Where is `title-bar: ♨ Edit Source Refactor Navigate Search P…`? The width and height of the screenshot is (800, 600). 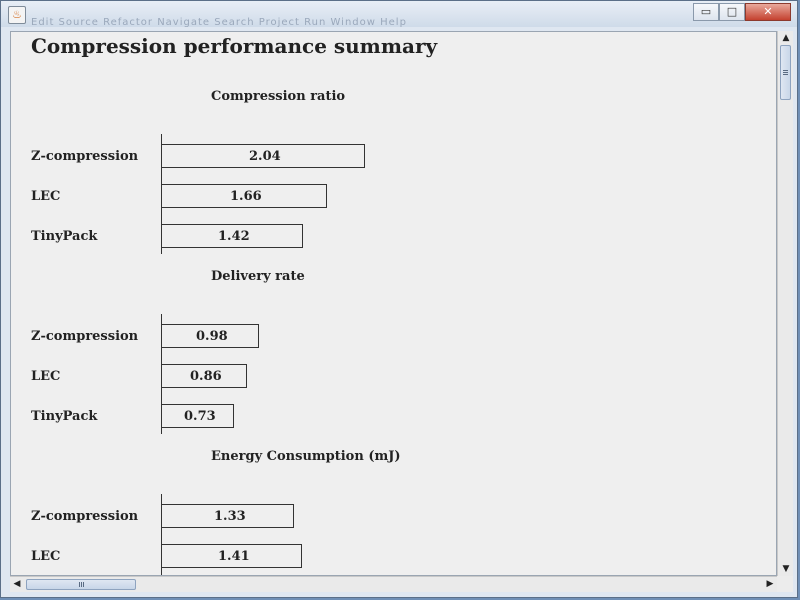 title-bar: ♨ Edit Source Refactor Navigate Search P… is located at coordinates (399, 14).